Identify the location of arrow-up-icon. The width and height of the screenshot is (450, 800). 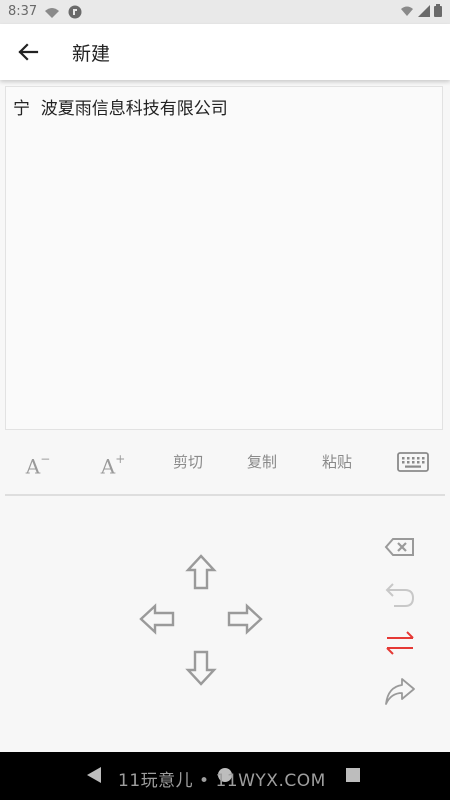
(201, 572).